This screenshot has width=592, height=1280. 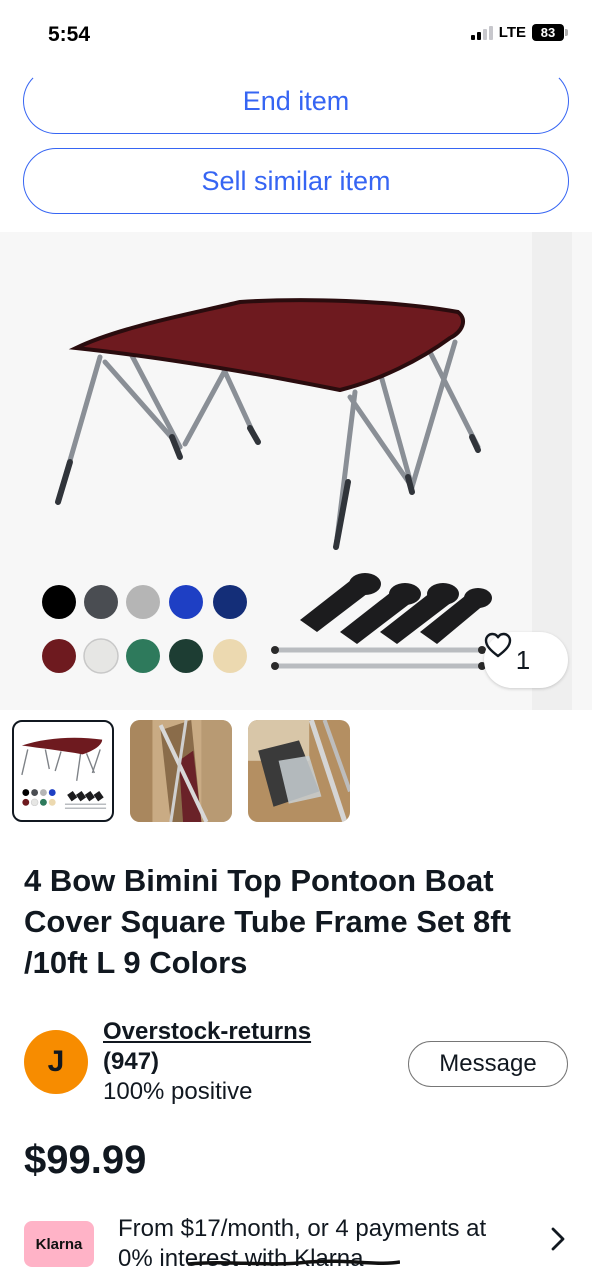 What do you see at coordinates (131, 1061) in the screenshot?
I see `seller-feedback-count: (947)` at bounding box center [131, 1061].